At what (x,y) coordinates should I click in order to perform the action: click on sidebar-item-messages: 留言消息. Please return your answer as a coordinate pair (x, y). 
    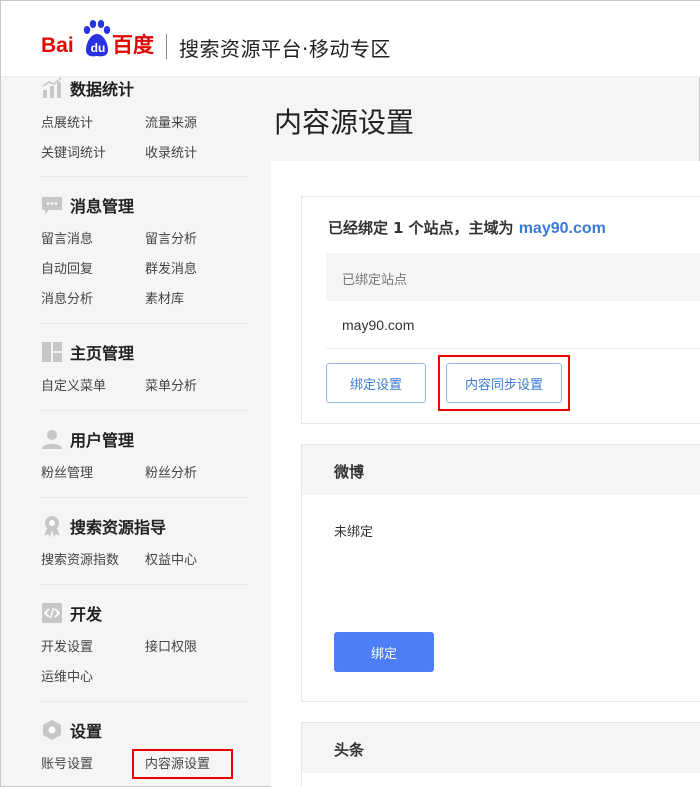
    Looking at the image, I should click on (67, 240).